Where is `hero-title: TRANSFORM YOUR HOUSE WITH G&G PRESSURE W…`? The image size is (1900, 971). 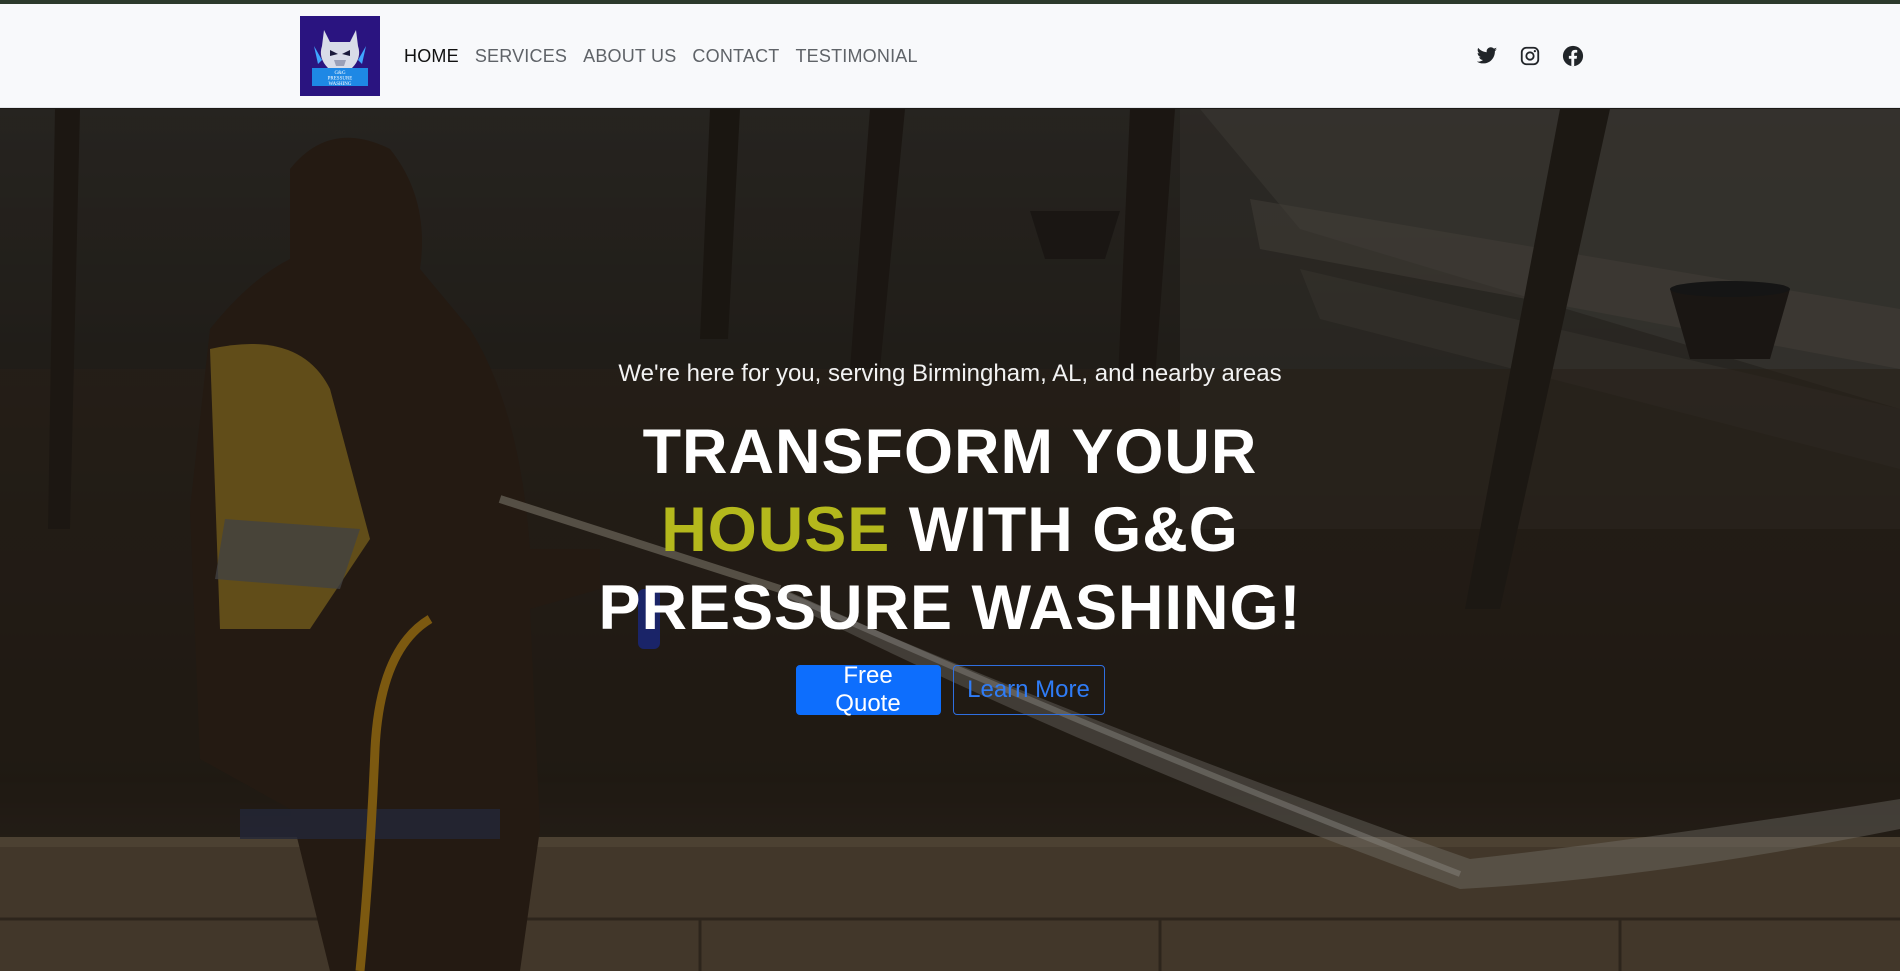 hero-title: TRANSFORM YOUR HOUSE WITH G&G PRESSURE W… is located at coordinates (950, 530).